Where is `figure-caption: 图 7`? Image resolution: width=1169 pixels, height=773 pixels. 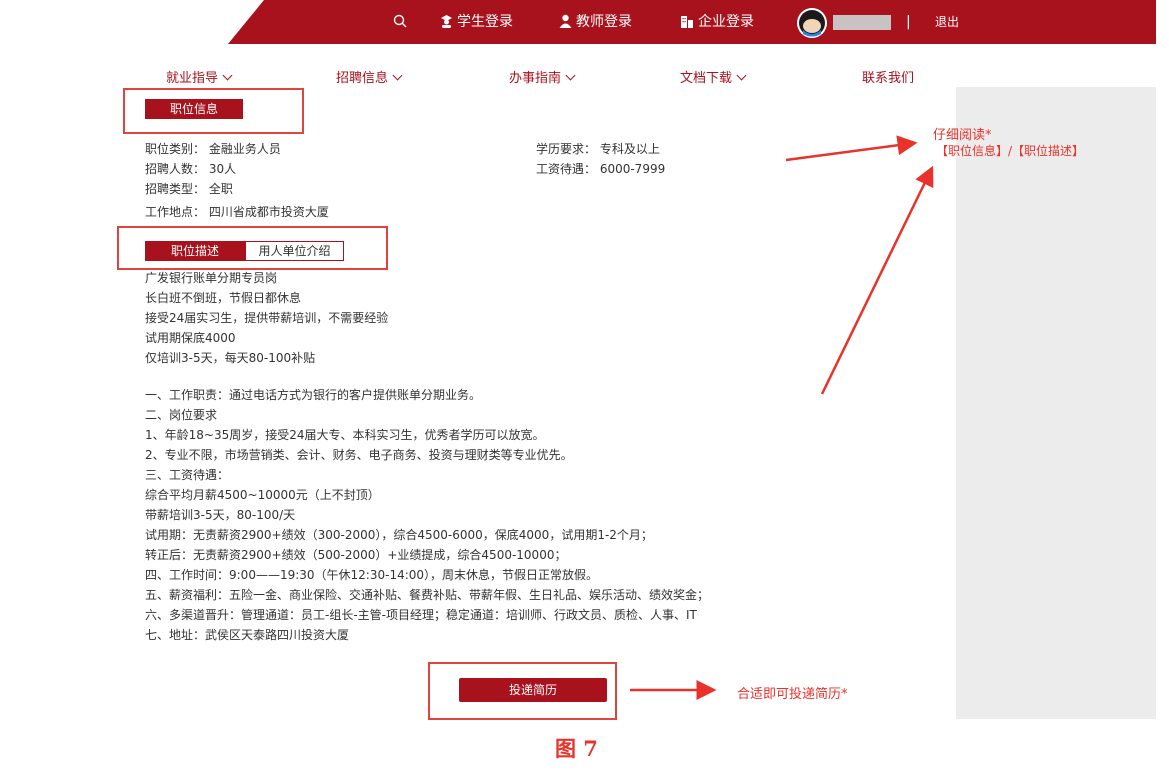 figure-caption: 图 7 is located at coordinates (576, 748).